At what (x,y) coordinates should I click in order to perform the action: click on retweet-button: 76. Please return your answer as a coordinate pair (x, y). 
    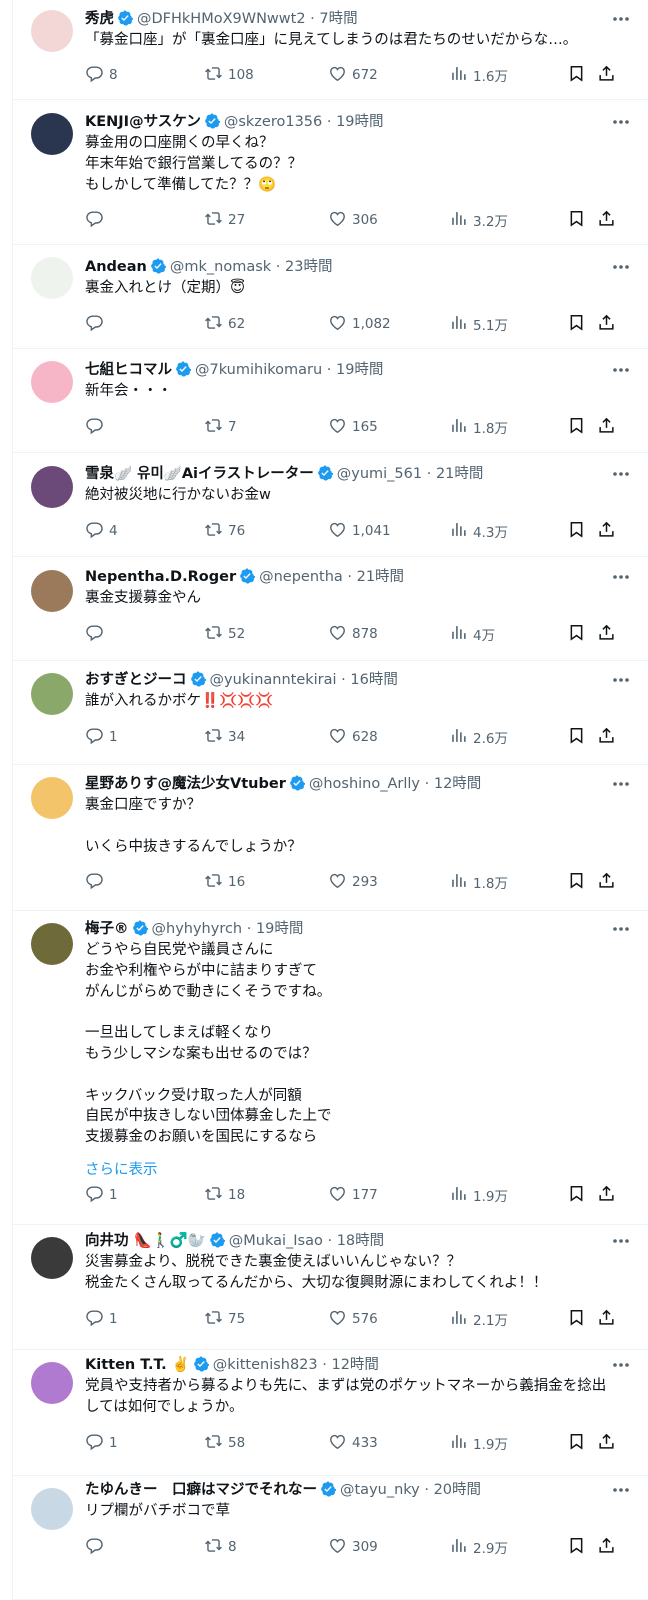
    Looking at the image, I should click on (224, 531).